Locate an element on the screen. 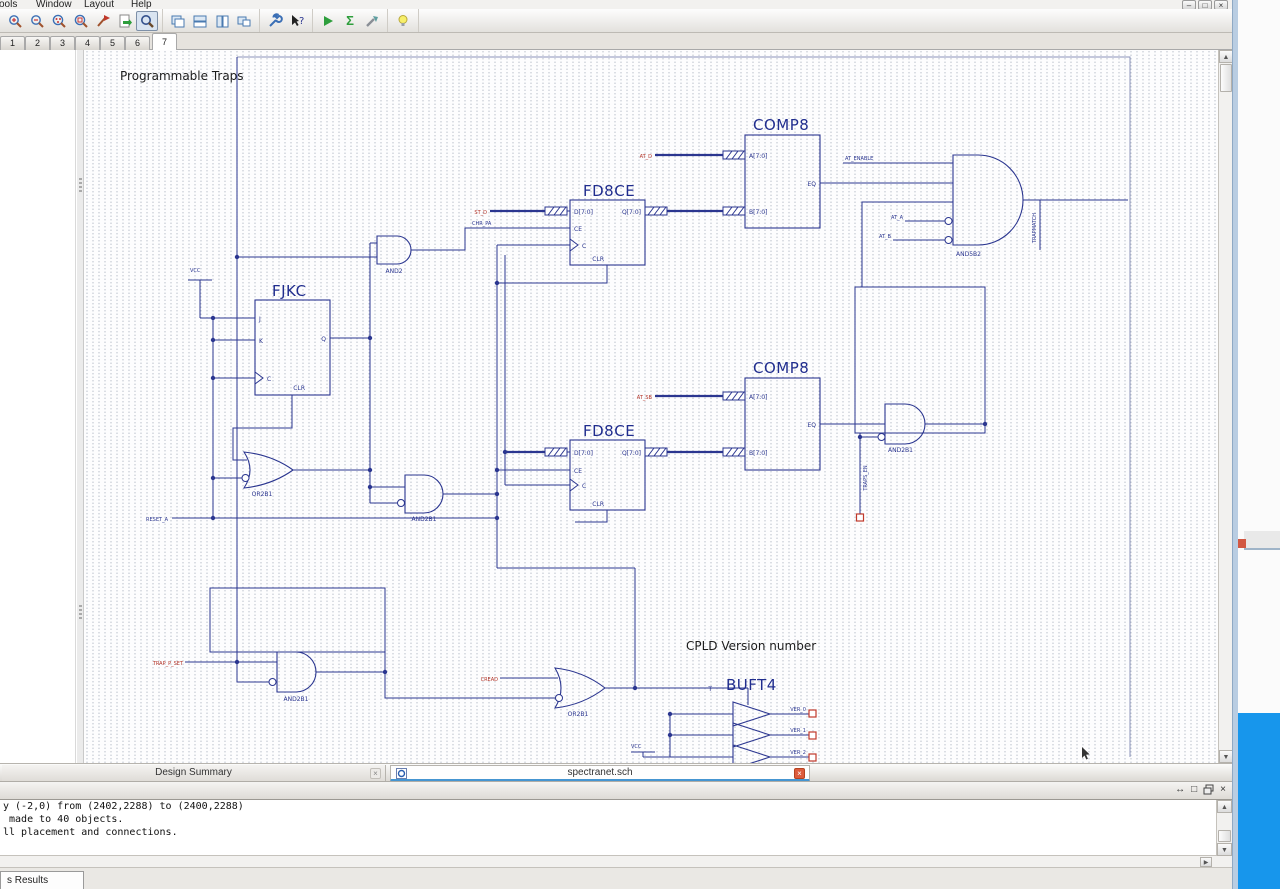 The image size is (1280, 889). background-window-red-icon is located at coordinates (1242, 543).